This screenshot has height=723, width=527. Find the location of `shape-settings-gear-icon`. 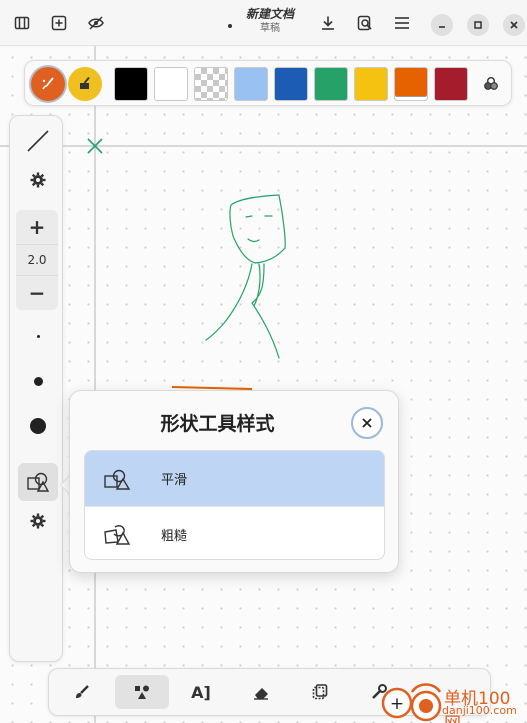

shape-settings-gear-icon is located at coordinates (38, 521).